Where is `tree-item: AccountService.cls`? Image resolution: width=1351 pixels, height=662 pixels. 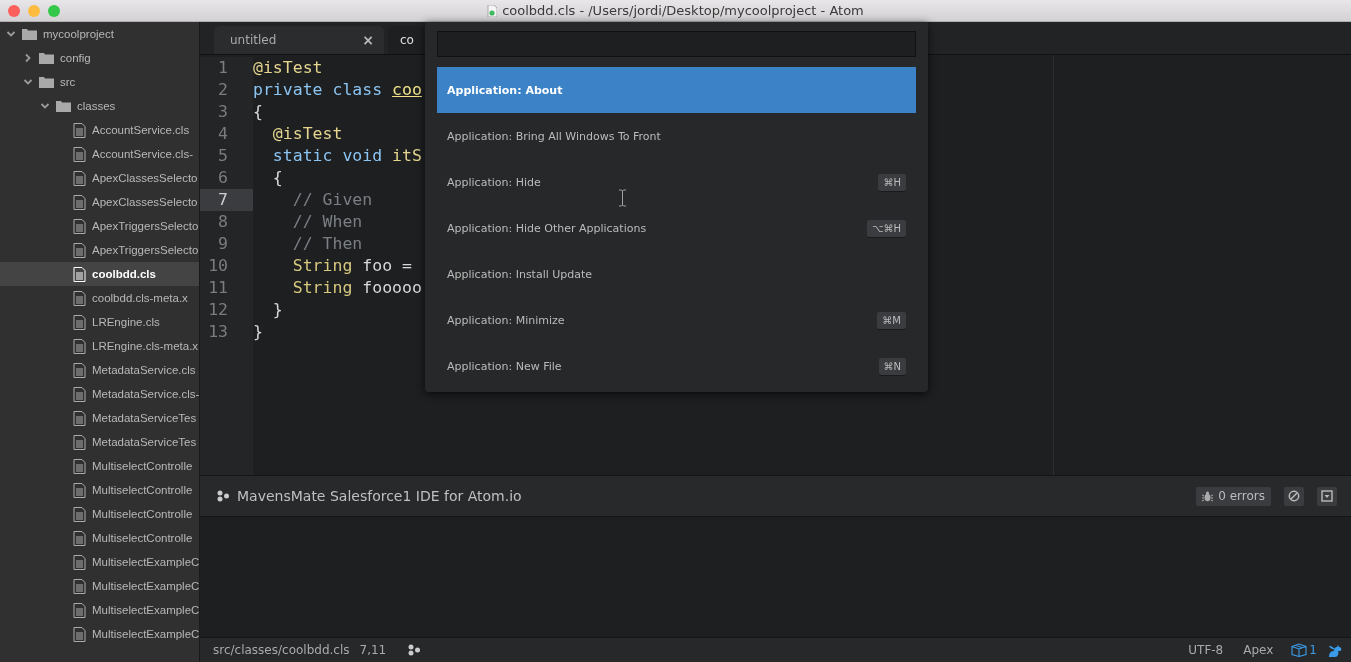 tree-item: AccountService.cls is located at coordinates (99, 130).